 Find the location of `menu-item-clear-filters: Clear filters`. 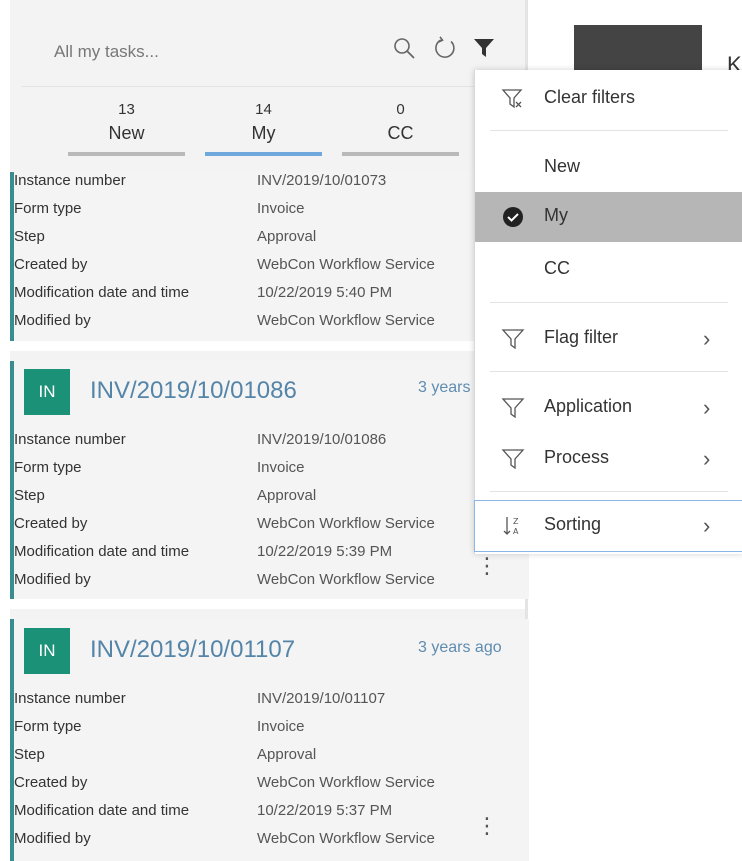

menu-item-clear-filters: Clear filters is located at coordinates (608, 99).